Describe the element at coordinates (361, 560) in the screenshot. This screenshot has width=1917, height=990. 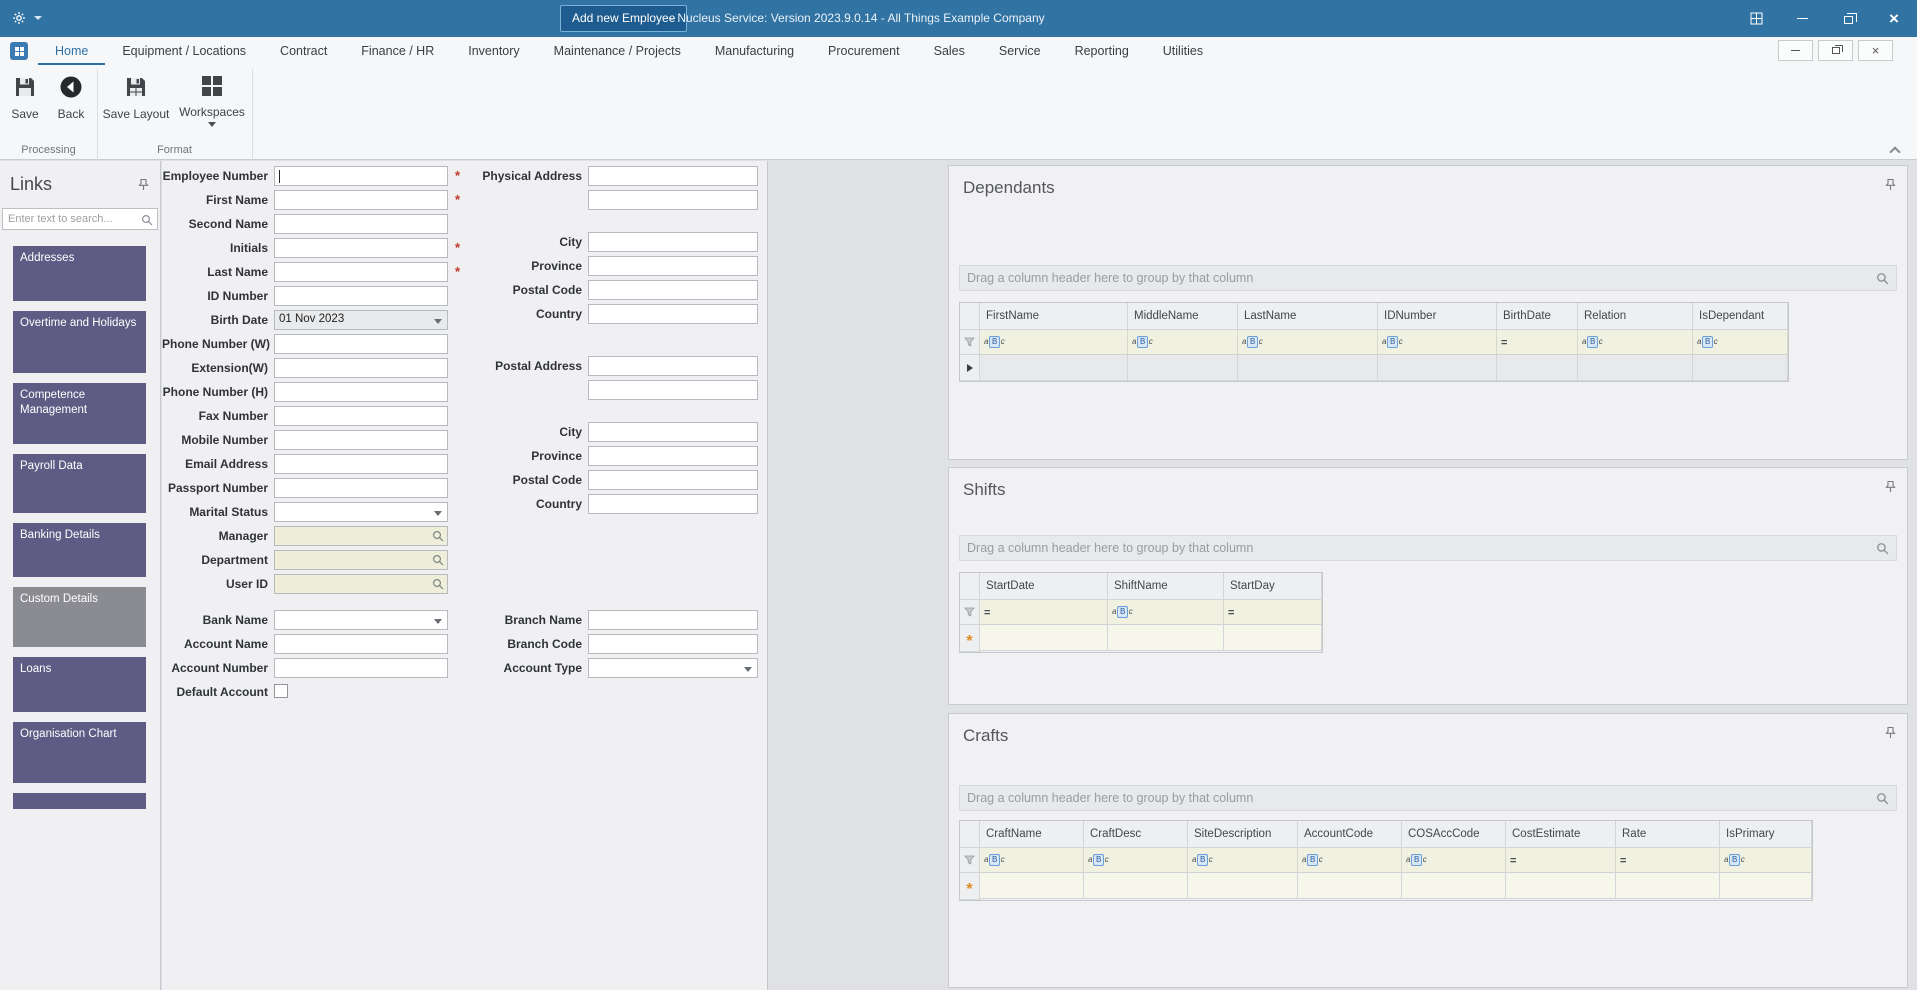
I see `department-lookup` at that location.